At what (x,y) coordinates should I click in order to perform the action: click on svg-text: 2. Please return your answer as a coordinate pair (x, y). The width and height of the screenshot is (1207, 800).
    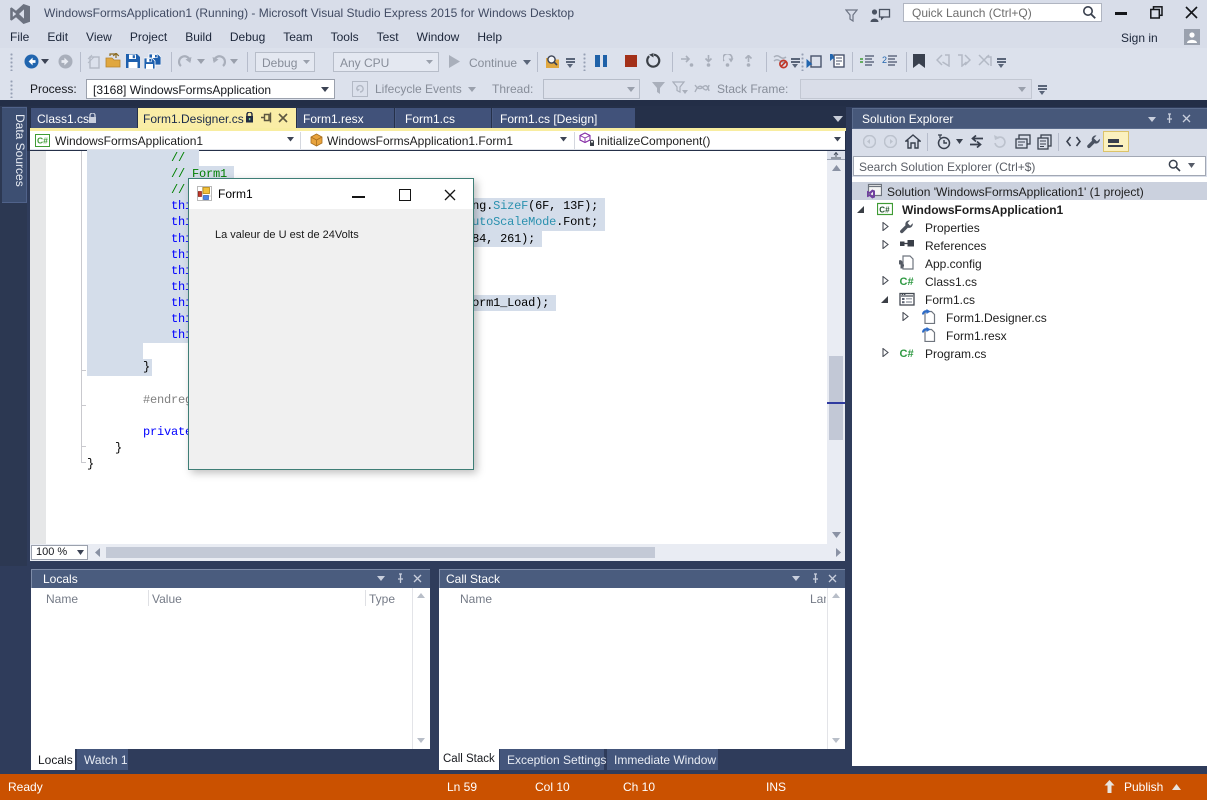
    Looking at the image, I should click on (884, 60).